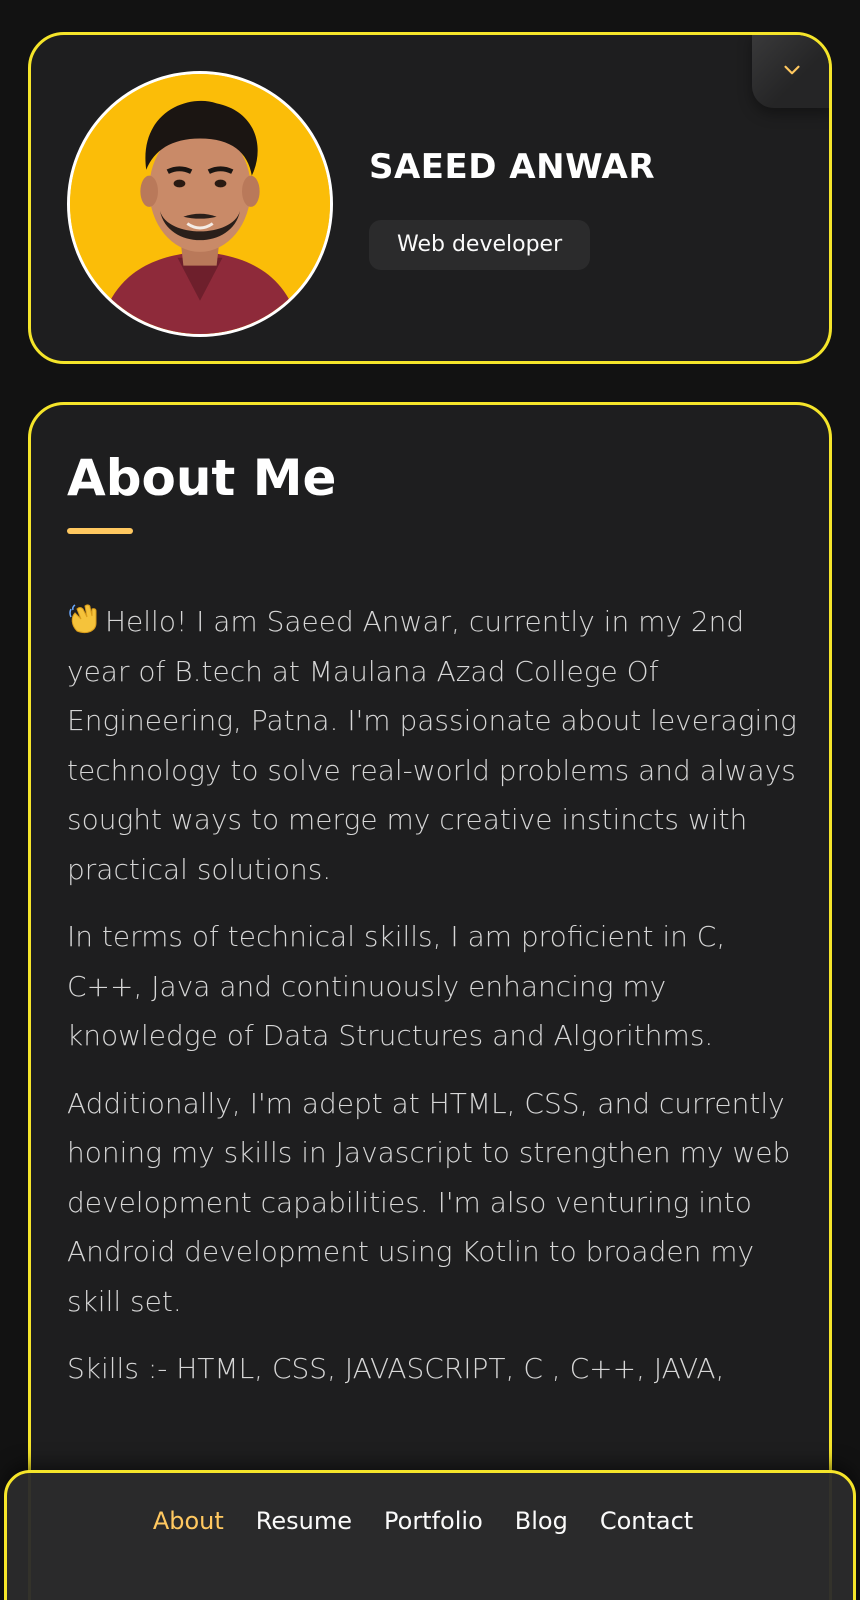 The width and height of the screenshot is (860, 1600). What do you see at coordinates (646, 1521) in the screenshot?
I see `nav-link-contact: Contact` at bounding box center [646, 1521].